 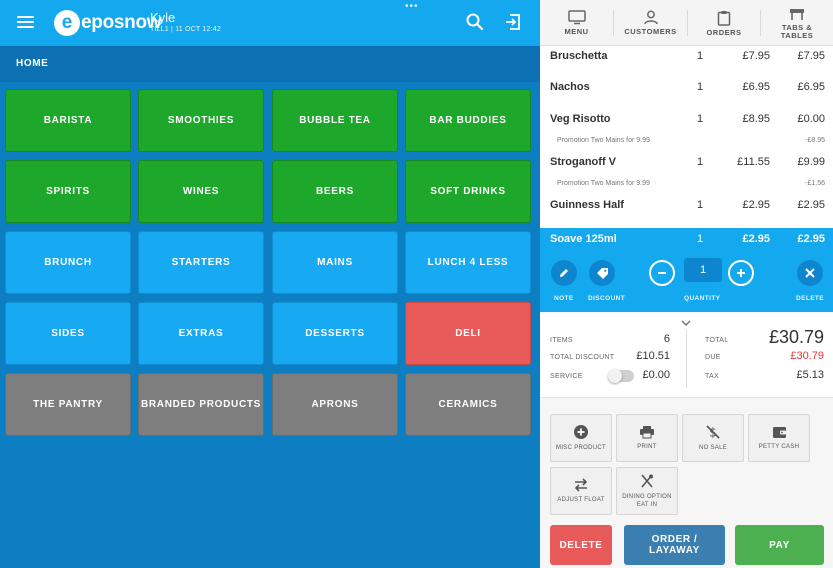 I want to click on total-discount-label: TOTAL DISCOUNT, so click(x=582, y=357).